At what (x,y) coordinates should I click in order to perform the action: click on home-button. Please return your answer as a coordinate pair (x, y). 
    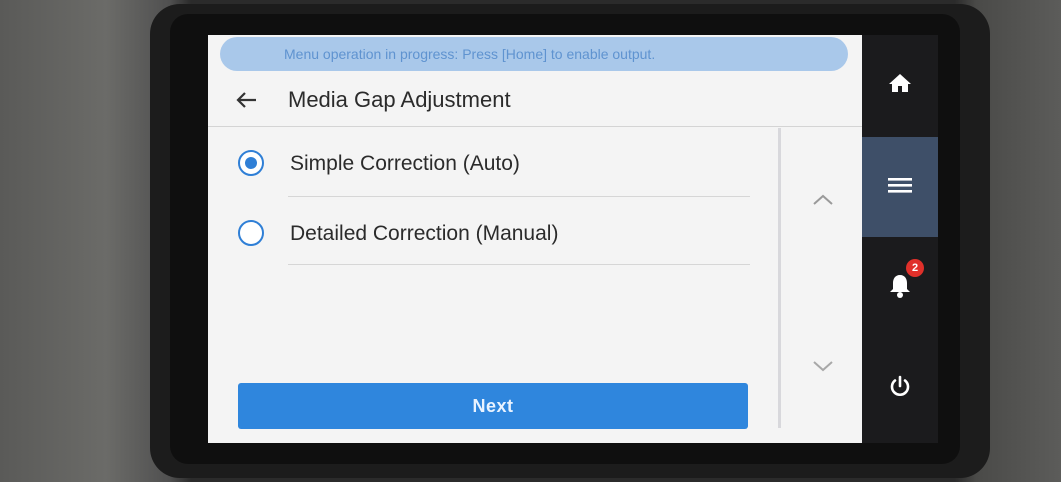
    Looking at the image, I should click on (900, 85).